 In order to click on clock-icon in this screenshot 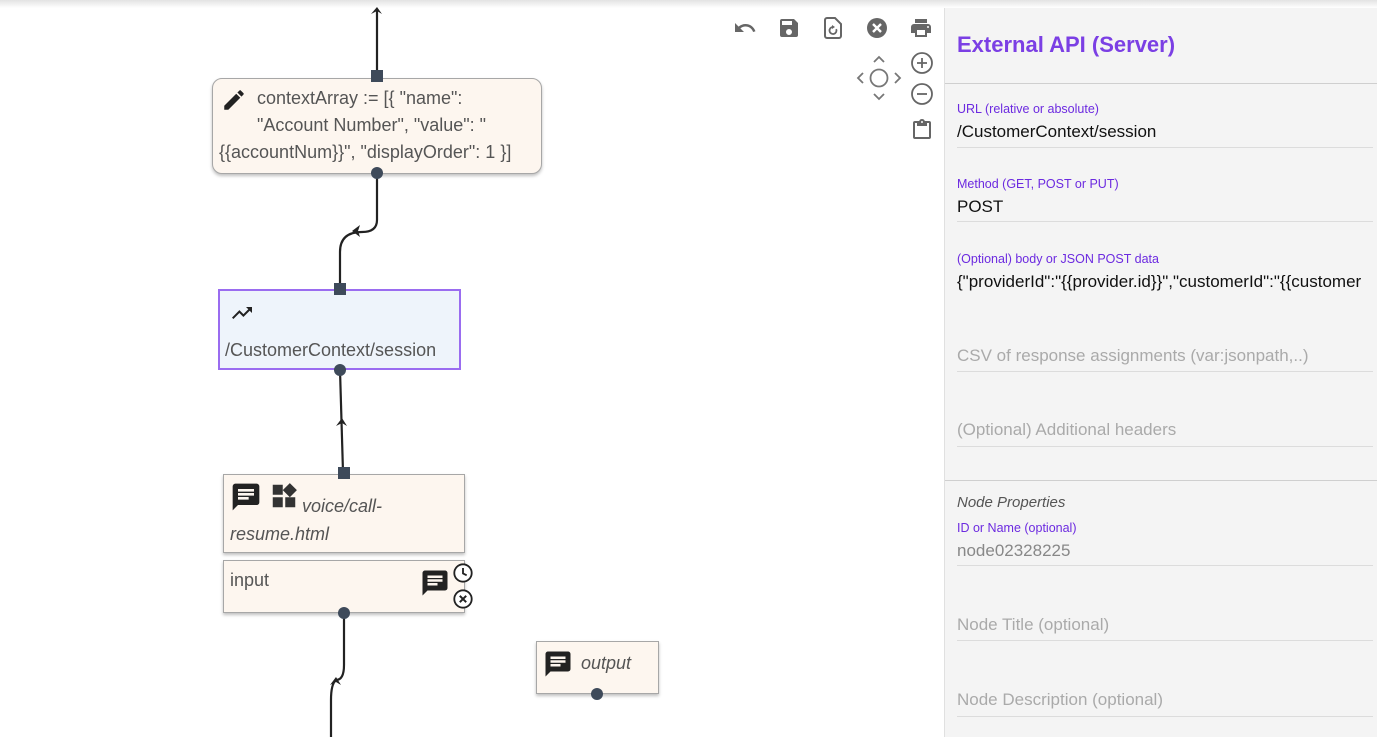, I will do `click(463, 573)`.